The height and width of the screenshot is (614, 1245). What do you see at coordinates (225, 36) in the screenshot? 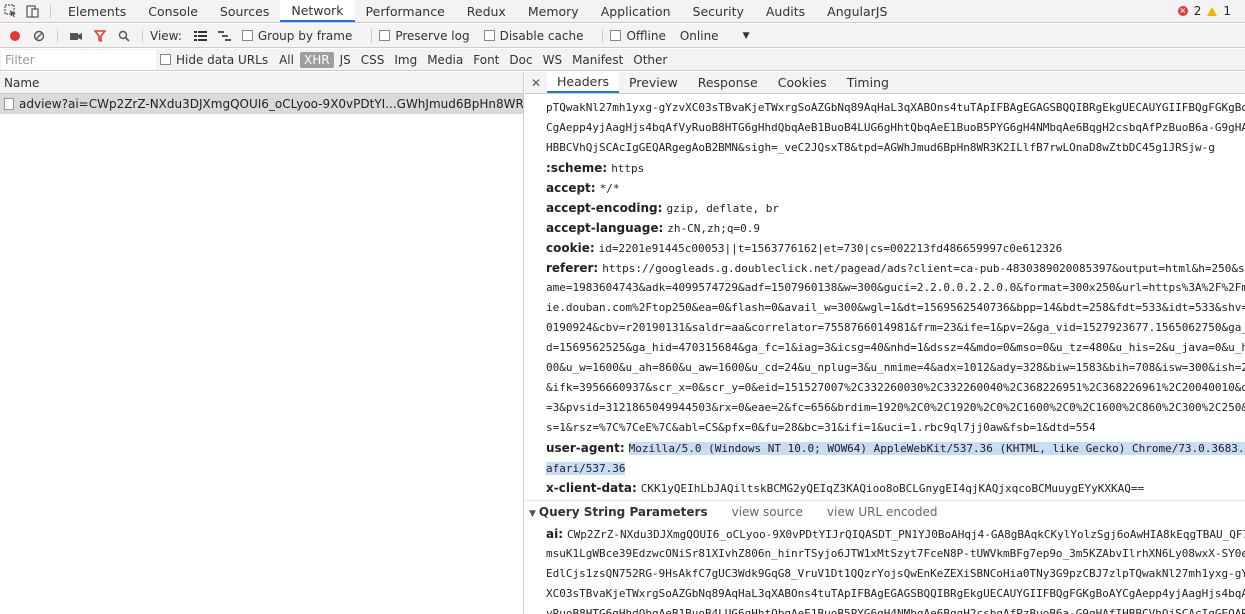
I see `waterfall-icon` at bounding box center [225, 36].